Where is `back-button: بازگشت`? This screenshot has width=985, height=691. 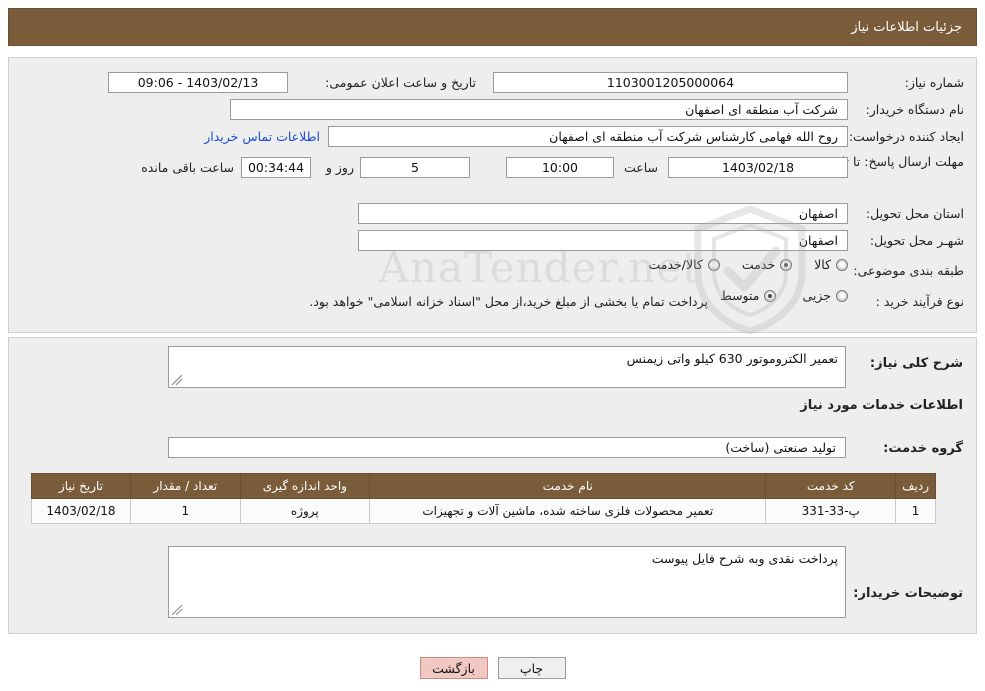
back-button: بازگشت is located at coordinates (453, 668).